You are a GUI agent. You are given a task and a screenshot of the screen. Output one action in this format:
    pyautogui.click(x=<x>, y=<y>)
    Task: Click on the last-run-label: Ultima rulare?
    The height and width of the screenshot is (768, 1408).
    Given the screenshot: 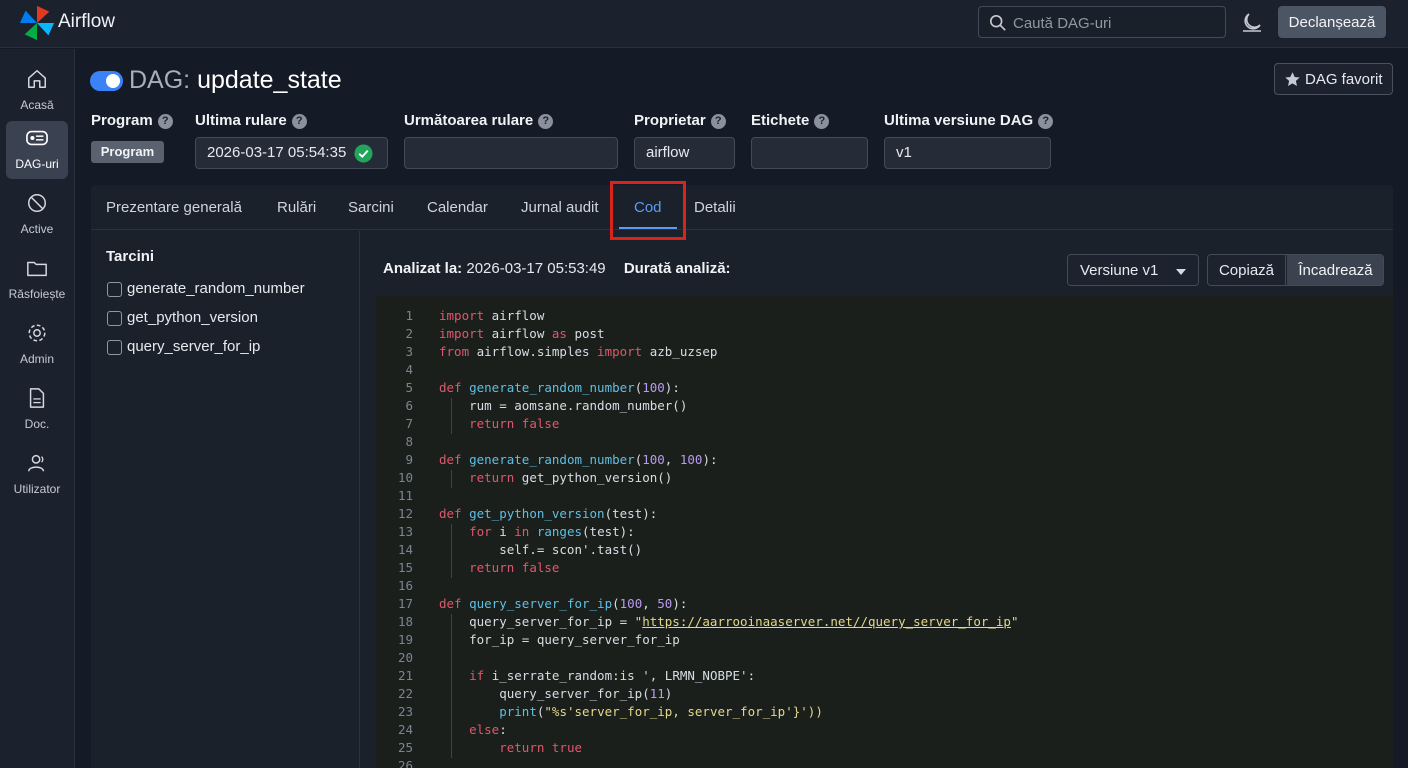 What is the action you would take?
    pyautogui.click(x=251, y=120)
    